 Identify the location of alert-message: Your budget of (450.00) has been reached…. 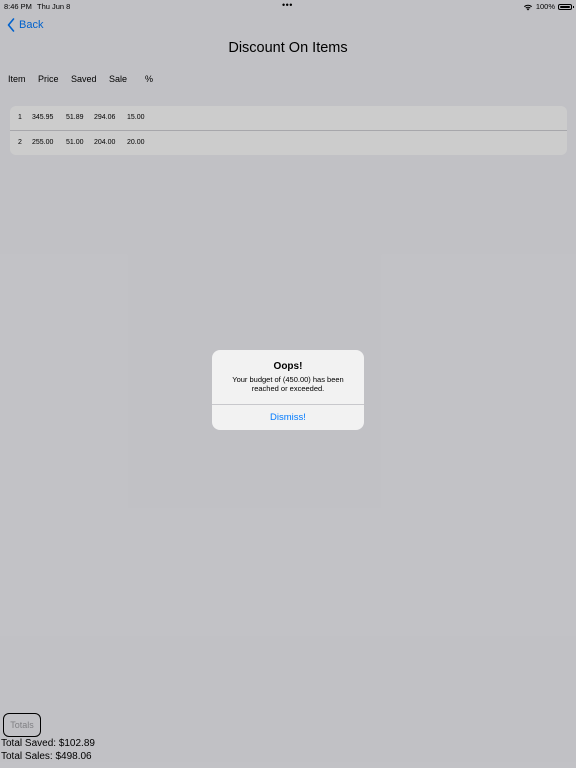
(288, 384).